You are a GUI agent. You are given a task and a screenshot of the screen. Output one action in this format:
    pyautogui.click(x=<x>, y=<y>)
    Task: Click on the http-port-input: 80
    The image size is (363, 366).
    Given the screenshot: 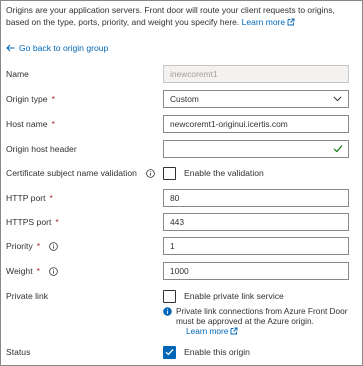 What is the action you would take?
    pyautogui.click(x=256, y=198)
    